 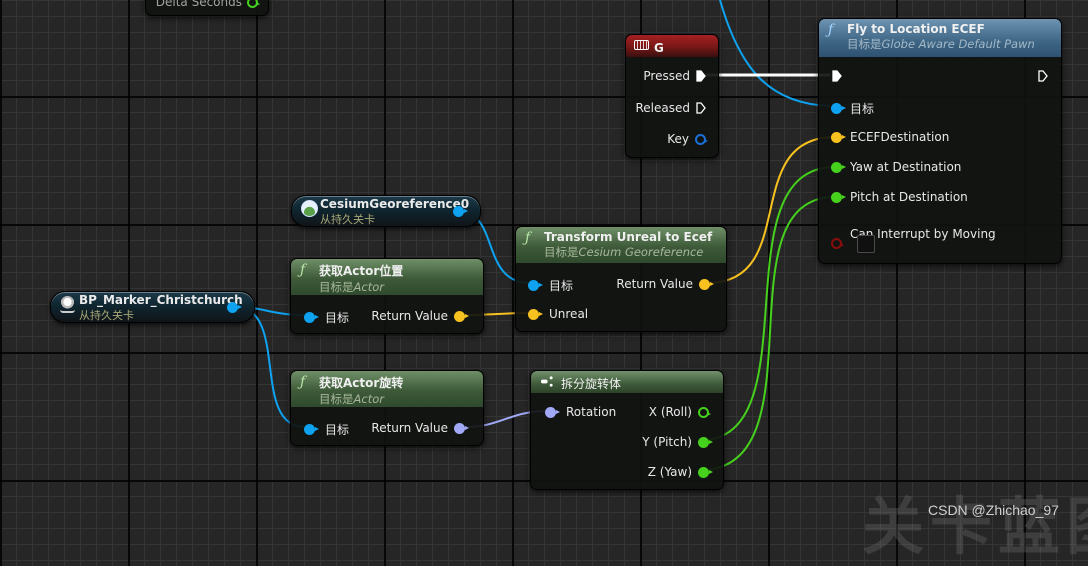 I want to click on exec-in-pin, so click(x=837, y=76).